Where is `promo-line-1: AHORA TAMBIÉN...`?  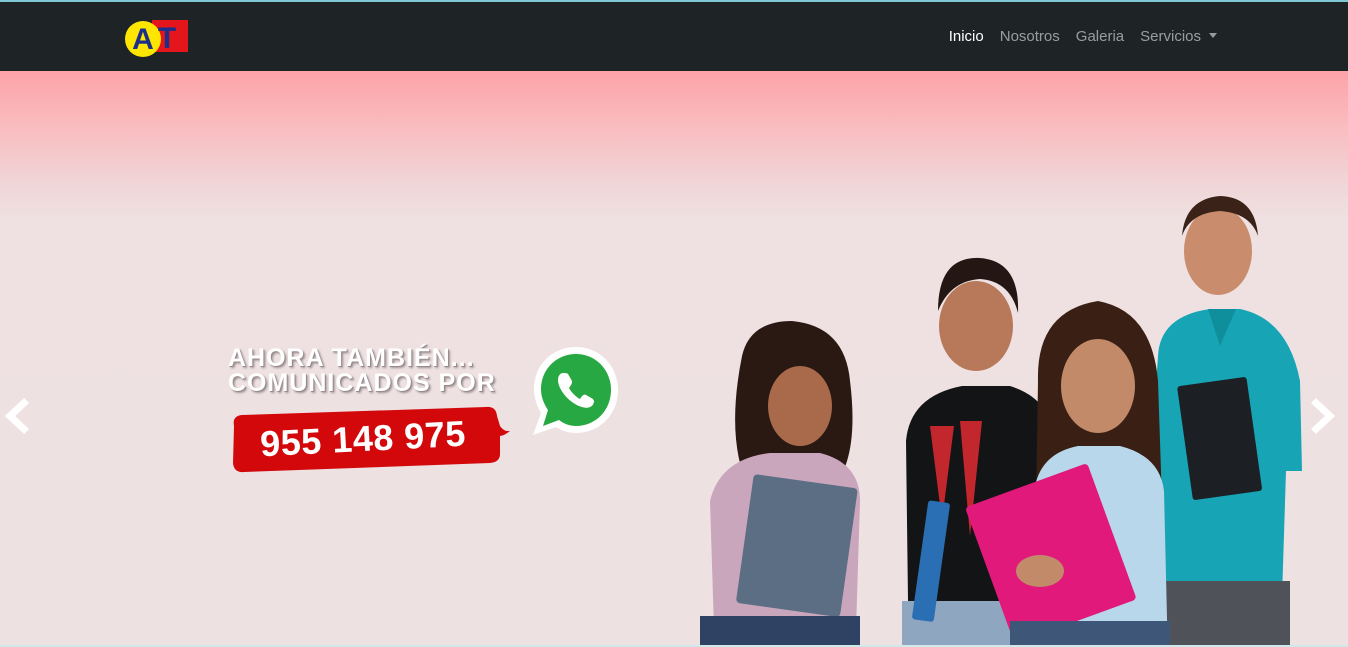
promo-line-1: AHORA TAMBIÉN... is located at coordinates (351, 358).